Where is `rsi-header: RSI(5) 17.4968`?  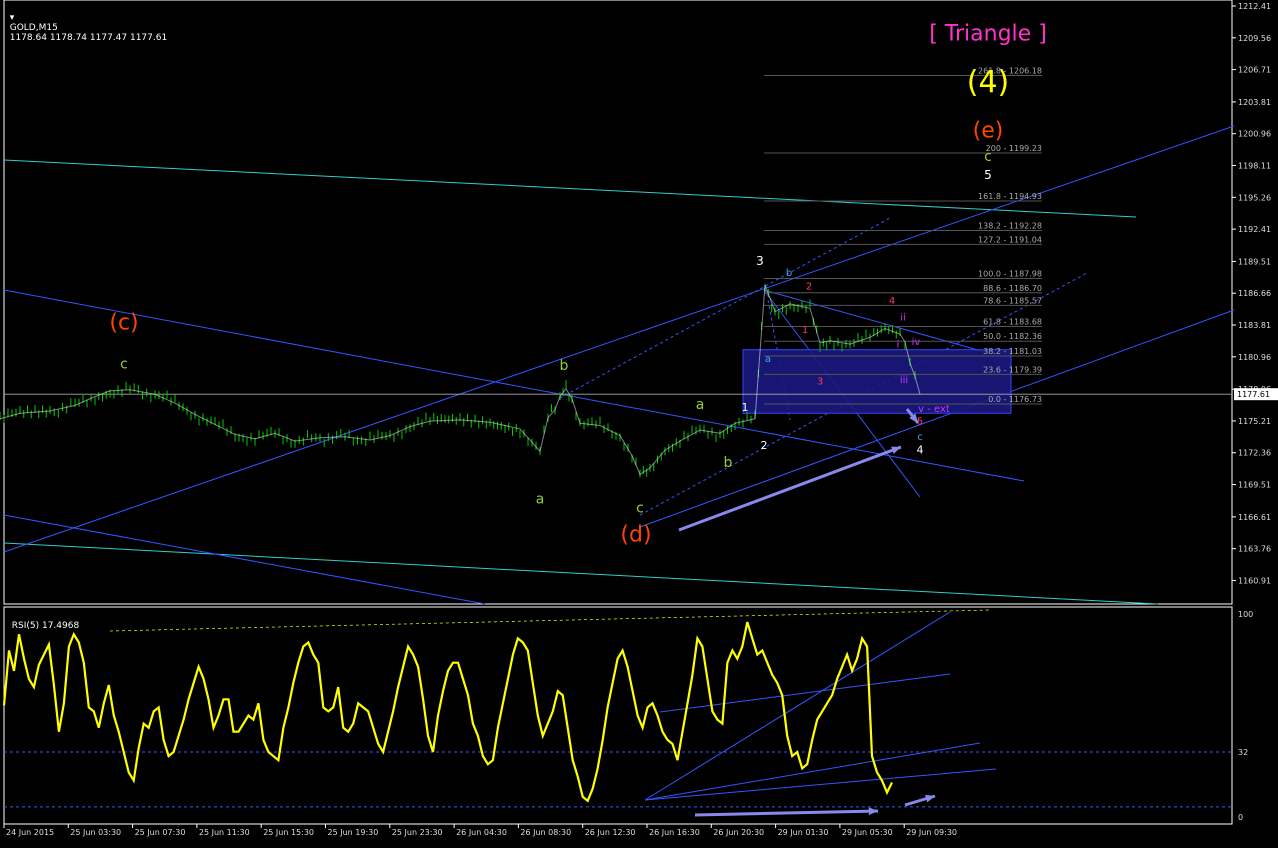
rsi-header: RSI(5) 17.4968 is located at coordinates (42, 621).